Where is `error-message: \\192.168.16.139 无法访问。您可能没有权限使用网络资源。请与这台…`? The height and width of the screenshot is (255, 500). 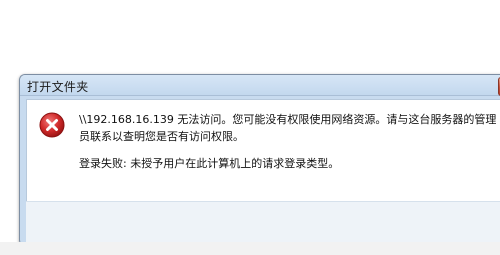
error-message: \\192.168.16.139 无法访问。您可能没有权限使用网络资源。请与这台… is located at coordinates (288, 128).